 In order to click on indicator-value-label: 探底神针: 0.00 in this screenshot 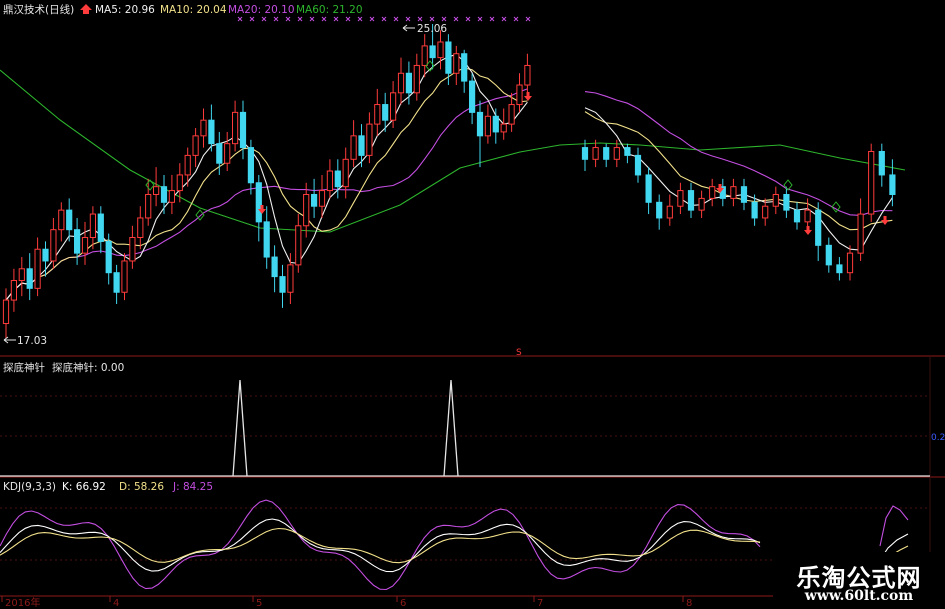, I will do `click(88, 367)`.